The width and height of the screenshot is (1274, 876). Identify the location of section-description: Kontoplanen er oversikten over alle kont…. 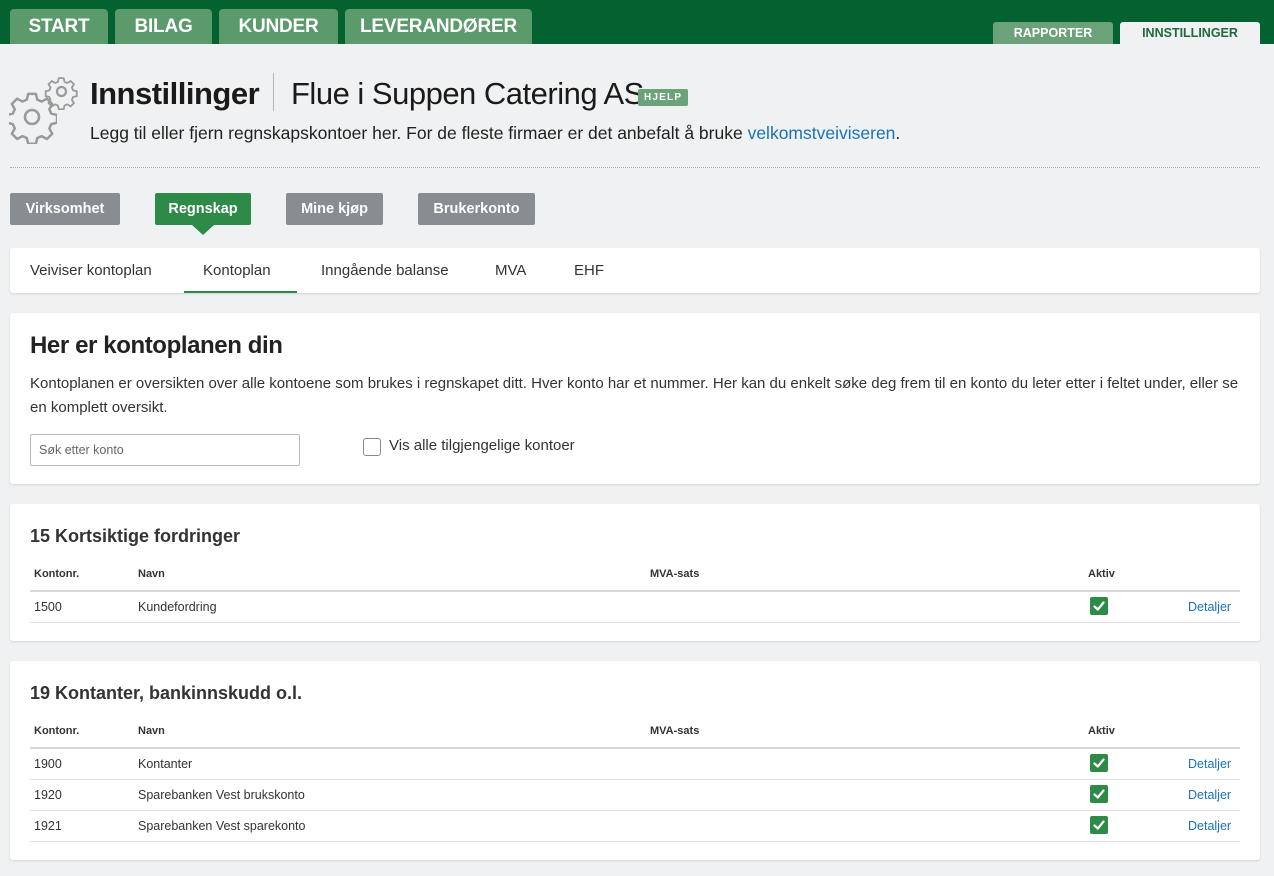
(634, 395).